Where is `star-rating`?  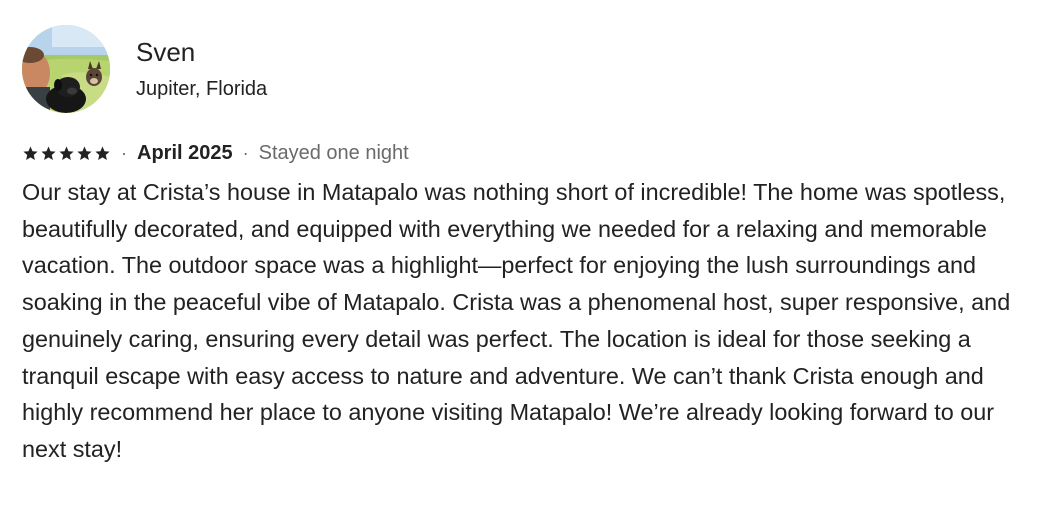 star-rating is located at coordinates (66, 153).